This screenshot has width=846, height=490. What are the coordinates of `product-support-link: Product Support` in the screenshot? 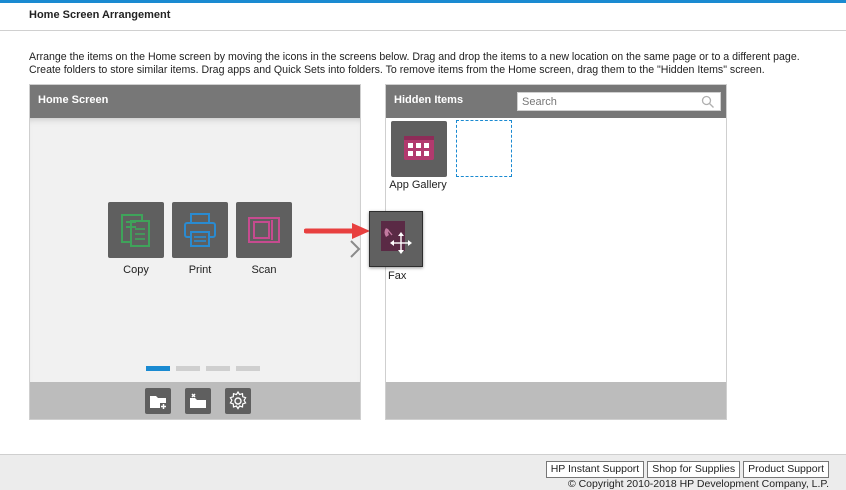 It's located at (786, 469).